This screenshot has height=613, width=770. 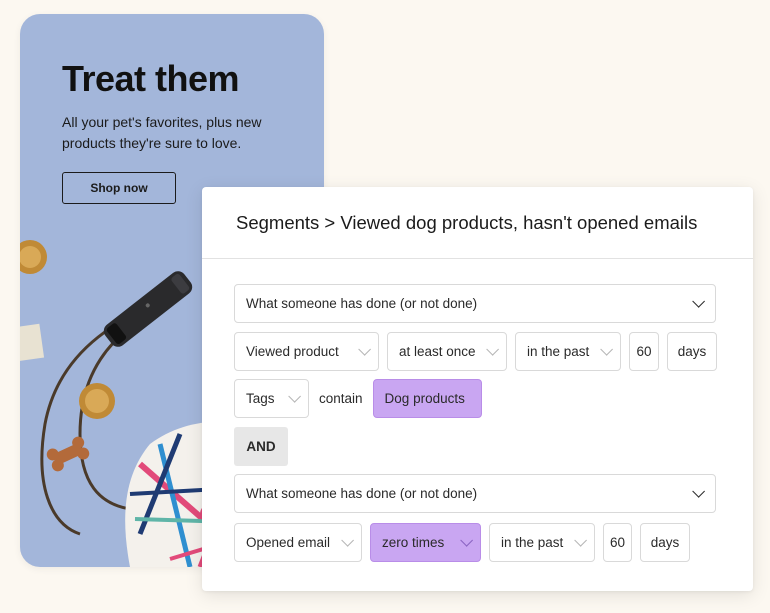 I want to click on filter-operator: contain, so click(x=341, y=398).